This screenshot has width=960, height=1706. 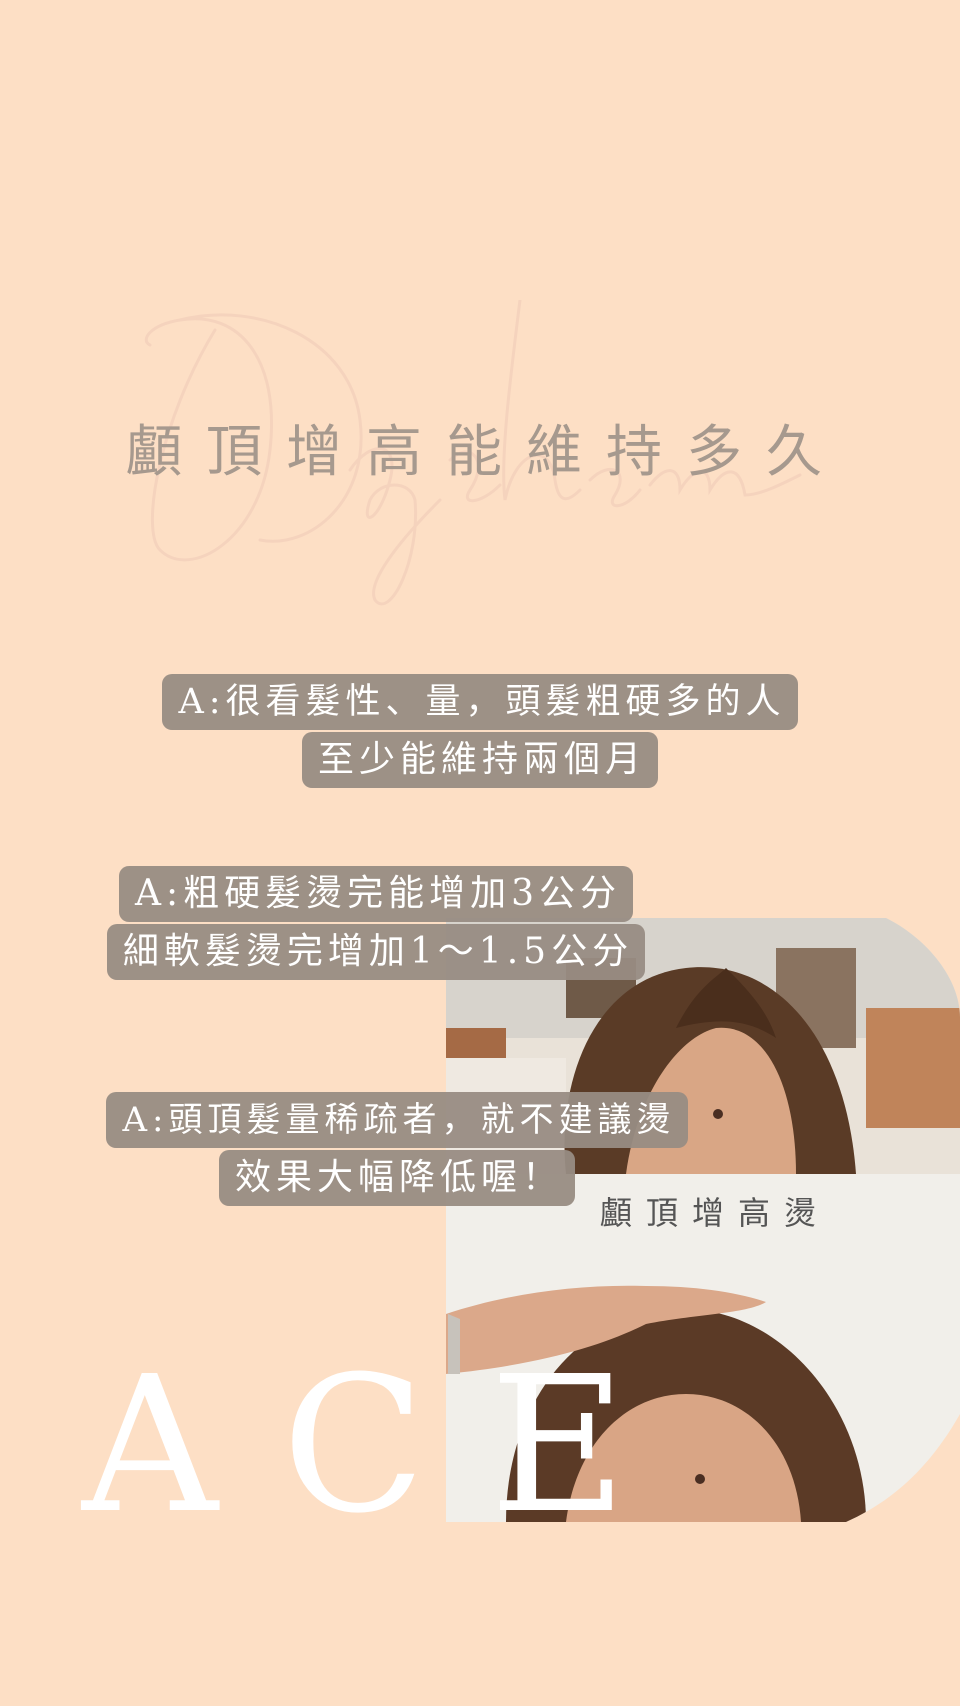 I want to click on answer-section-3: A:頭頂髮量稀疏者，就不建議燙 效果大幅降低喔！, so click(x=438, y=1149).